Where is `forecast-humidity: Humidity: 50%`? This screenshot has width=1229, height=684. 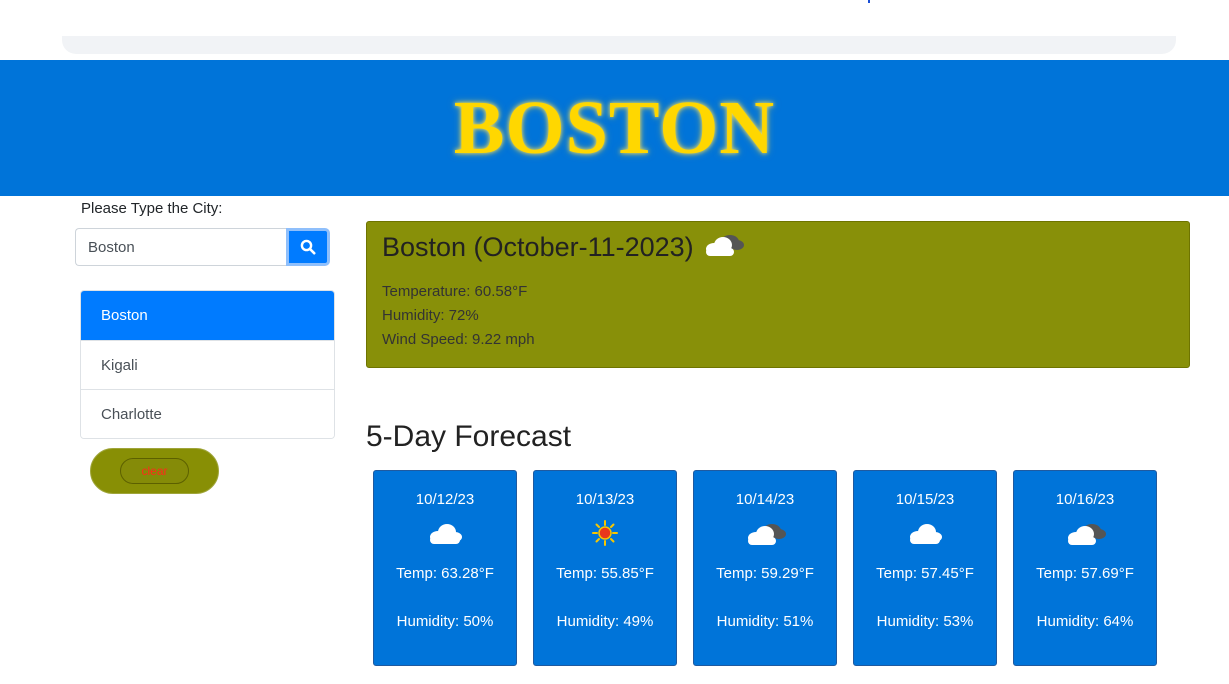
forecast-humidity: Humidity: 50% is located at coordinates (445, 621).